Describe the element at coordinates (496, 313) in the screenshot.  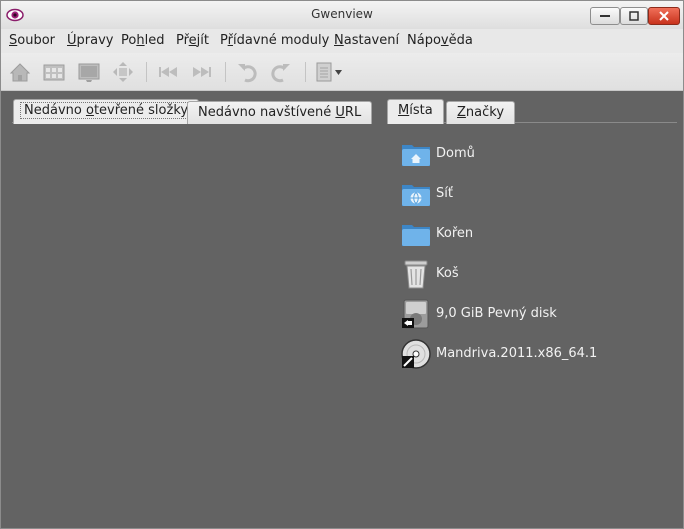
I see `place-label: 9,0 GiB Pevný disk` at that location.